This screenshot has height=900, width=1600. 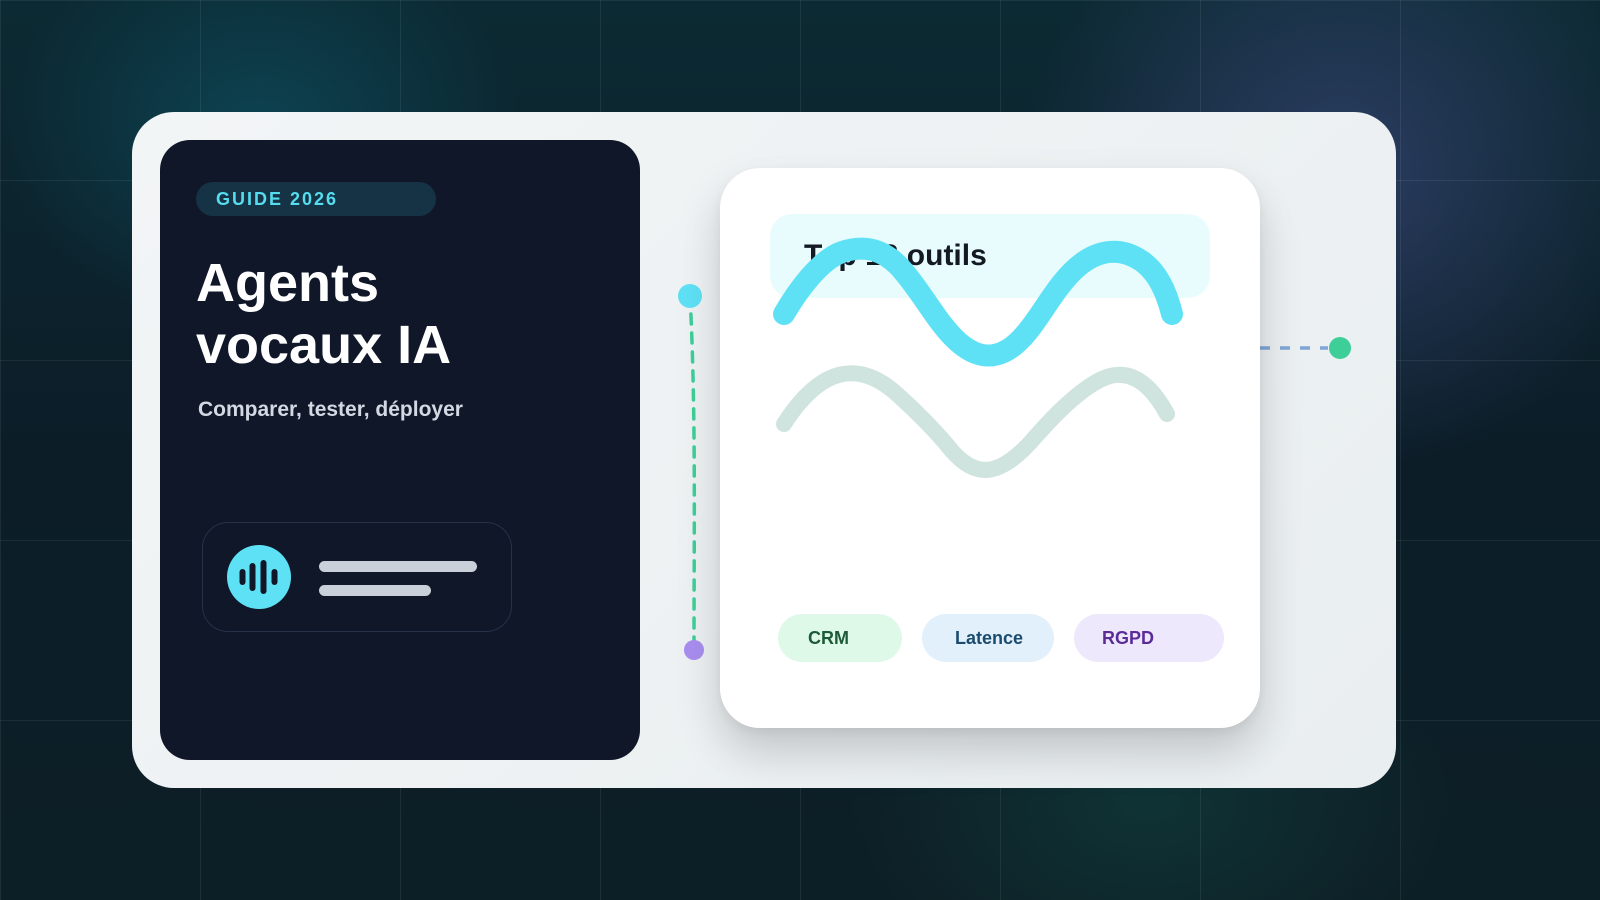 What do you see at coordinates (978, 302) in the screenshot?
I see `primary-wave` at bounding box center [978, 302].